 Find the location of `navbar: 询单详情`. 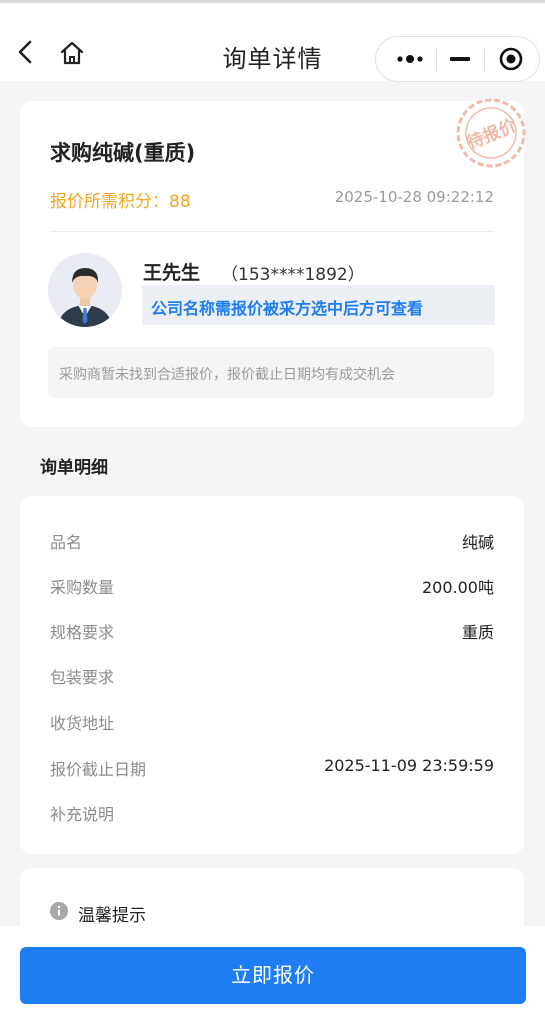

navbar: 询单详情 is located at coordinates (272, 42).